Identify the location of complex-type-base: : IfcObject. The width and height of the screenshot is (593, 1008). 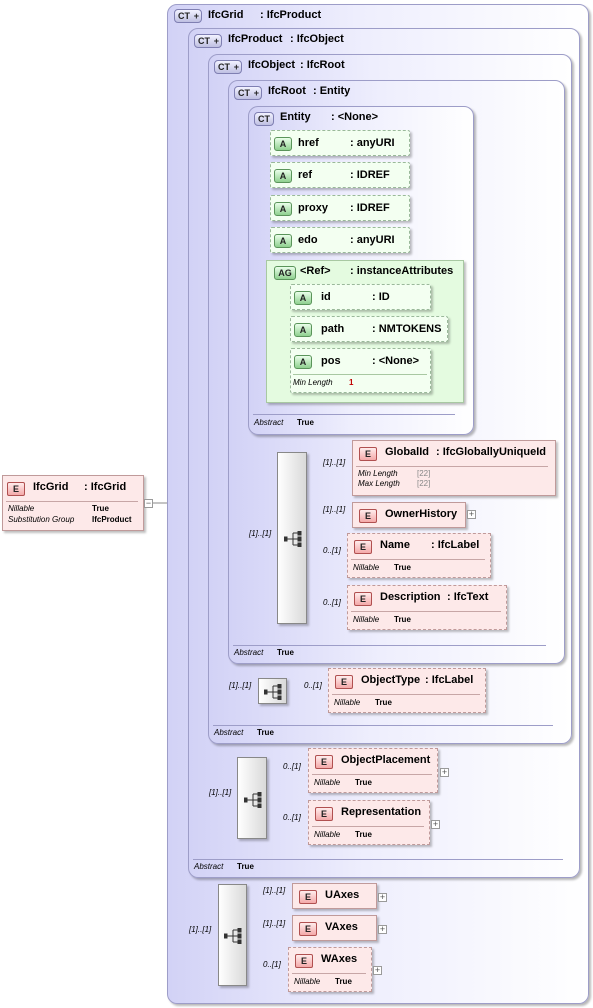
(317, 39).